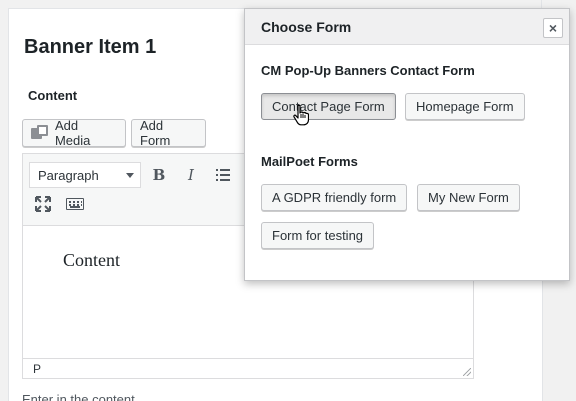  What do you see at coordinates (467, 372) in the screenshot?
I see `resize-grip-icon` at bounding box center [467, 372].